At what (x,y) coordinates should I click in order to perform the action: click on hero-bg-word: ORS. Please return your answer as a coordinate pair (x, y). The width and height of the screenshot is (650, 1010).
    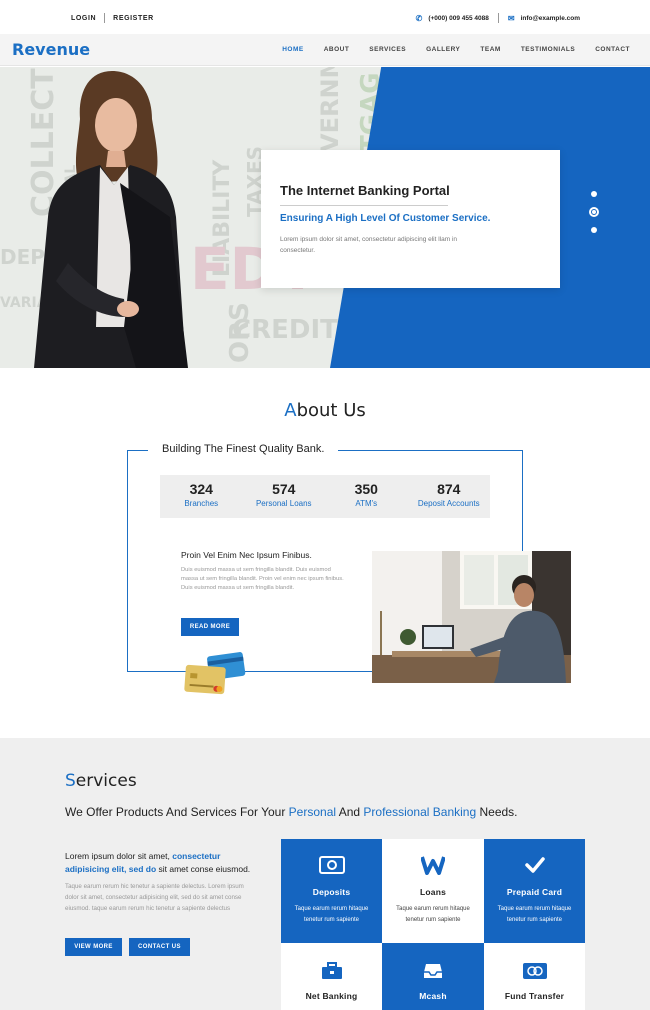
    Looking at the image, I should click on (240, 332).